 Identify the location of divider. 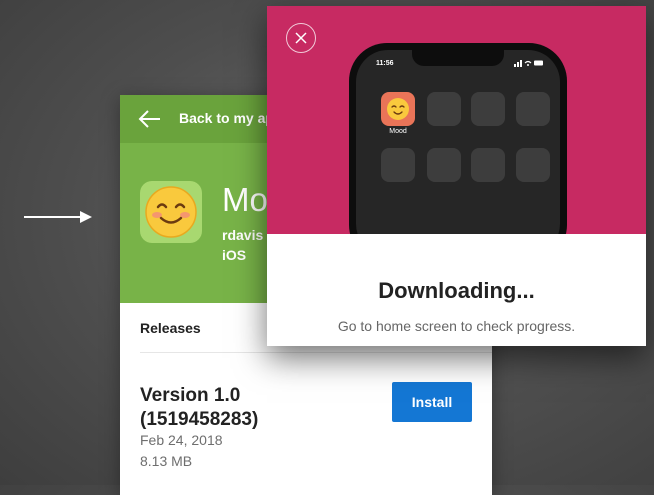
(316, 352).